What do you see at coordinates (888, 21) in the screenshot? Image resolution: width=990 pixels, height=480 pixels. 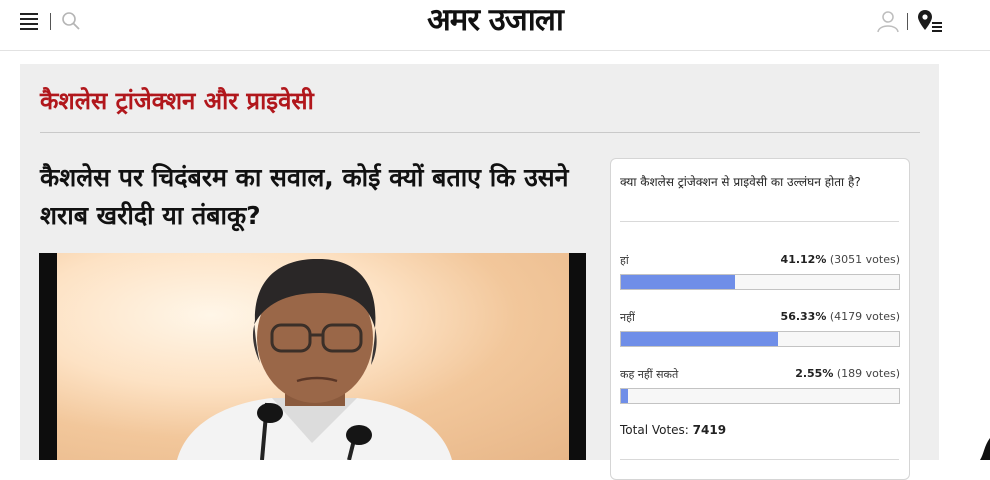 I see `user-icon` at bounding box center [888, 21].